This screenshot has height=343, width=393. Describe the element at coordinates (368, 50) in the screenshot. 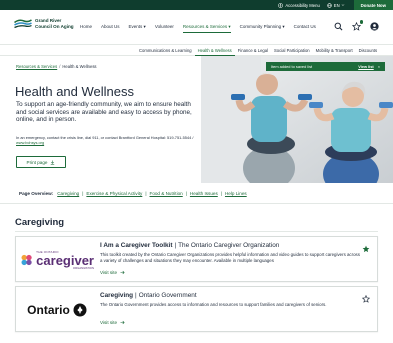

I see `subnav-item-discounts: Discounts` at that location.